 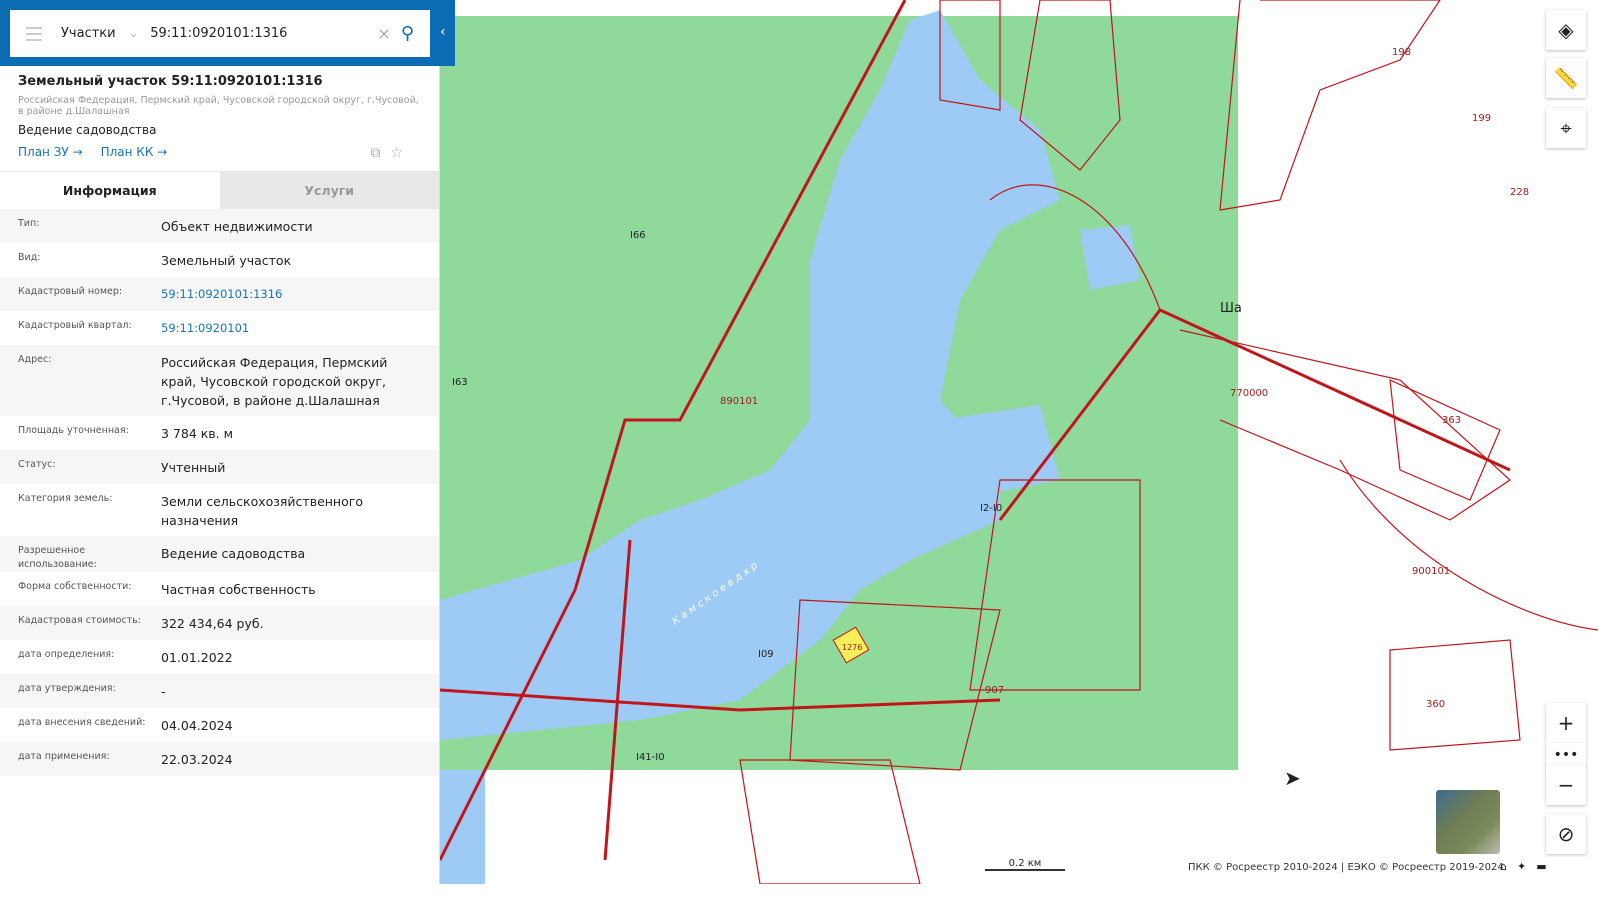 I want to click on tab-services: Услуги, so click(x=329, y=190).